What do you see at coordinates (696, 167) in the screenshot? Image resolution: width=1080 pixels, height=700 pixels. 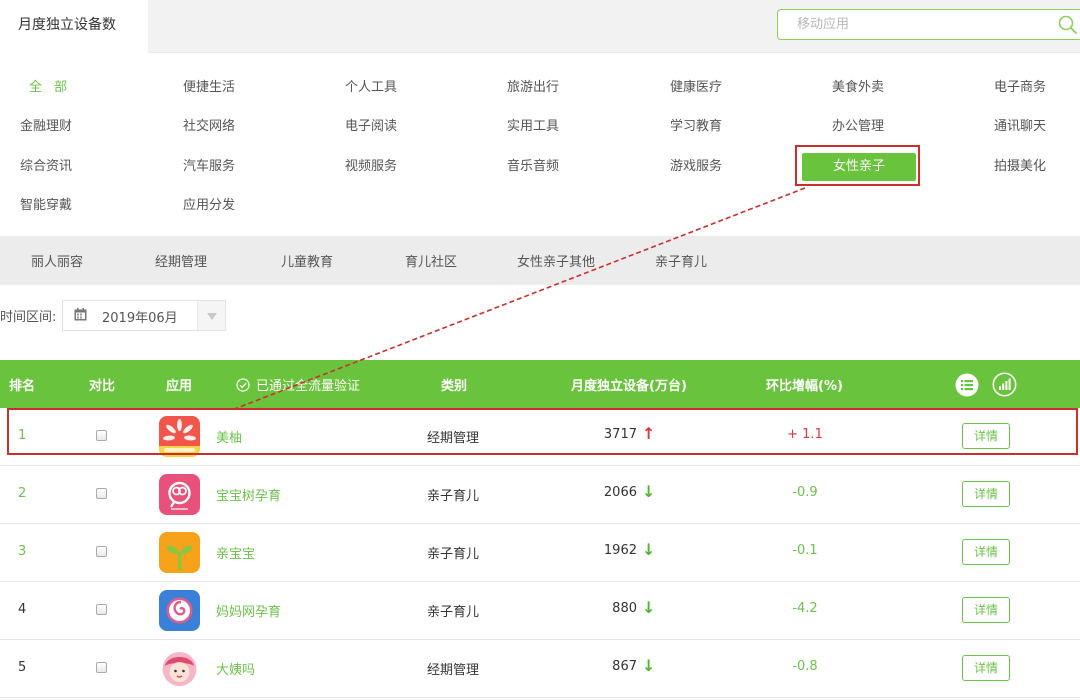 I see `category-item: 游戏服务` at bounding box center [696, 167].